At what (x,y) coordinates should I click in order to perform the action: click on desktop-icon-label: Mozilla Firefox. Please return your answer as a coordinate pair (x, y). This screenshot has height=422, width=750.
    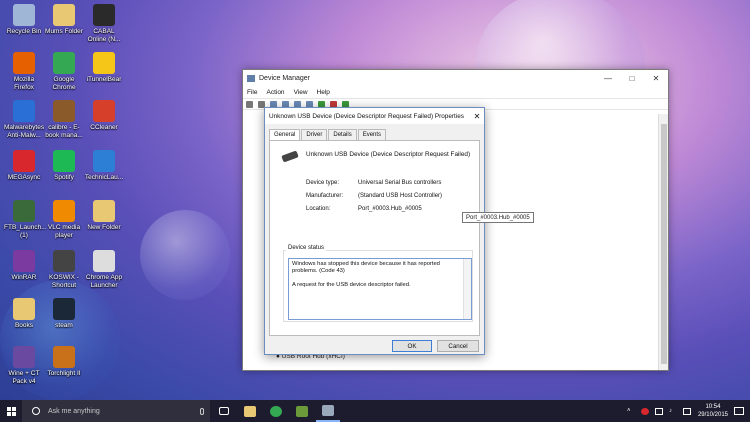
    Looking at the image, I should click on (24, 83).